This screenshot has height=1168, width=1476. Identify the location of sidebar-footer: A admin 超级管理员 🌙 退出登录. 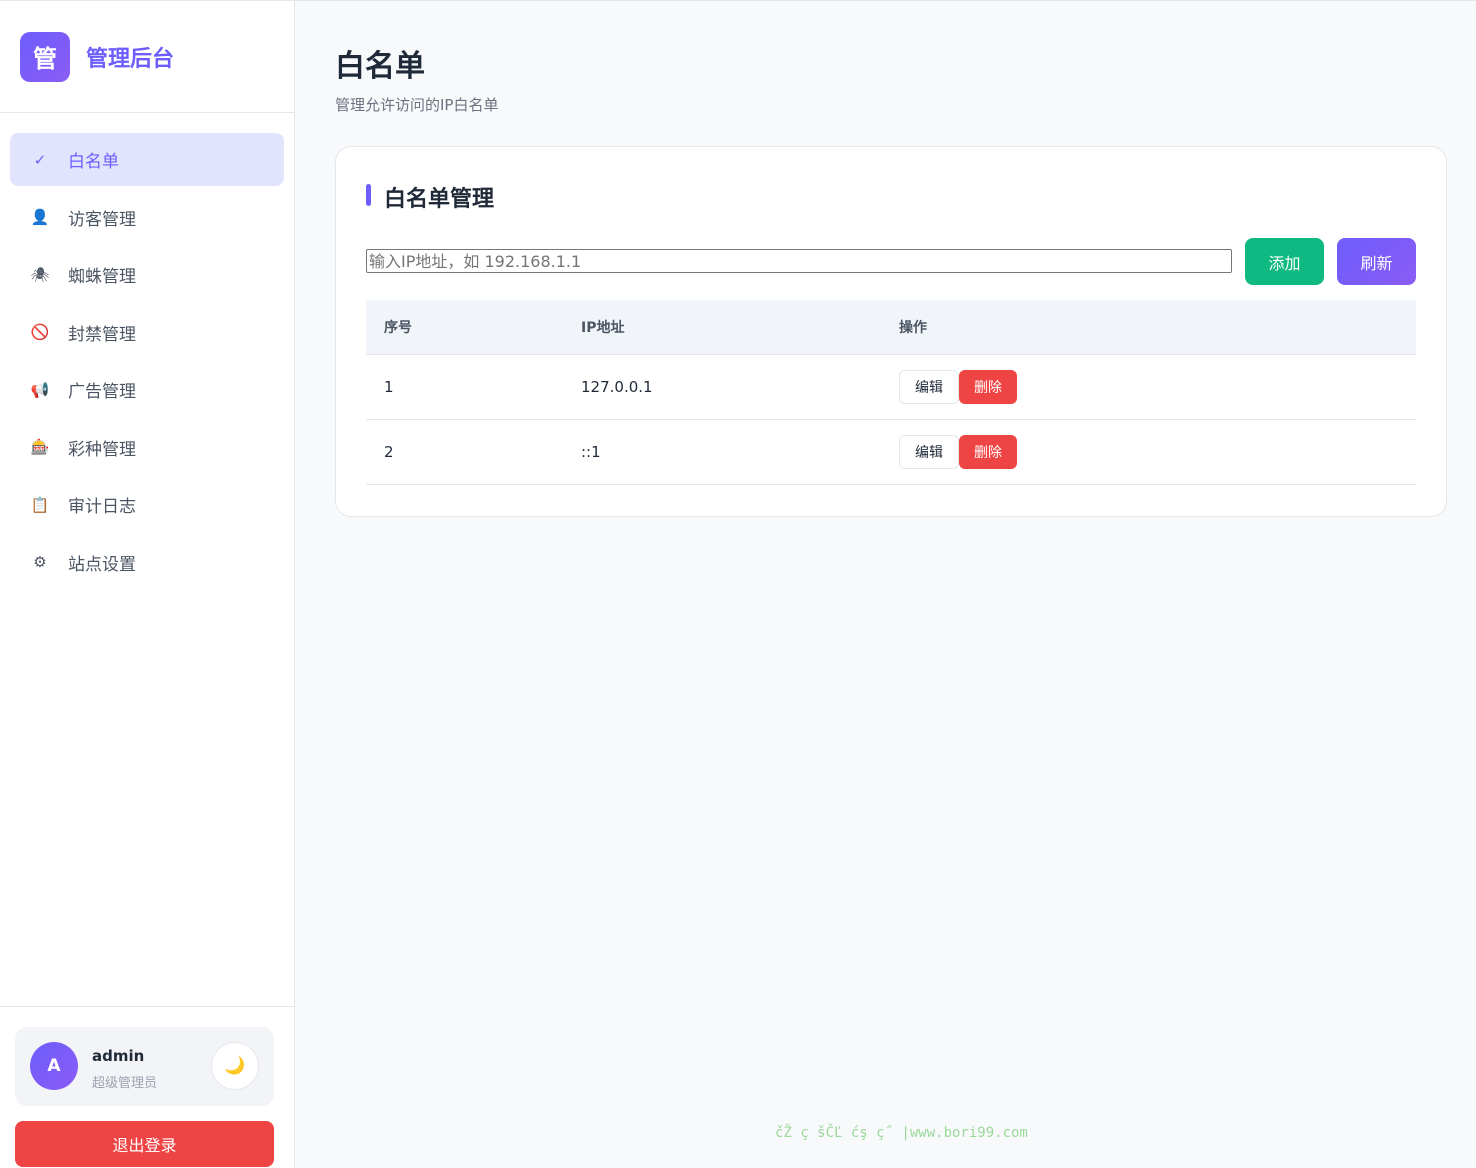
(147, 1087).